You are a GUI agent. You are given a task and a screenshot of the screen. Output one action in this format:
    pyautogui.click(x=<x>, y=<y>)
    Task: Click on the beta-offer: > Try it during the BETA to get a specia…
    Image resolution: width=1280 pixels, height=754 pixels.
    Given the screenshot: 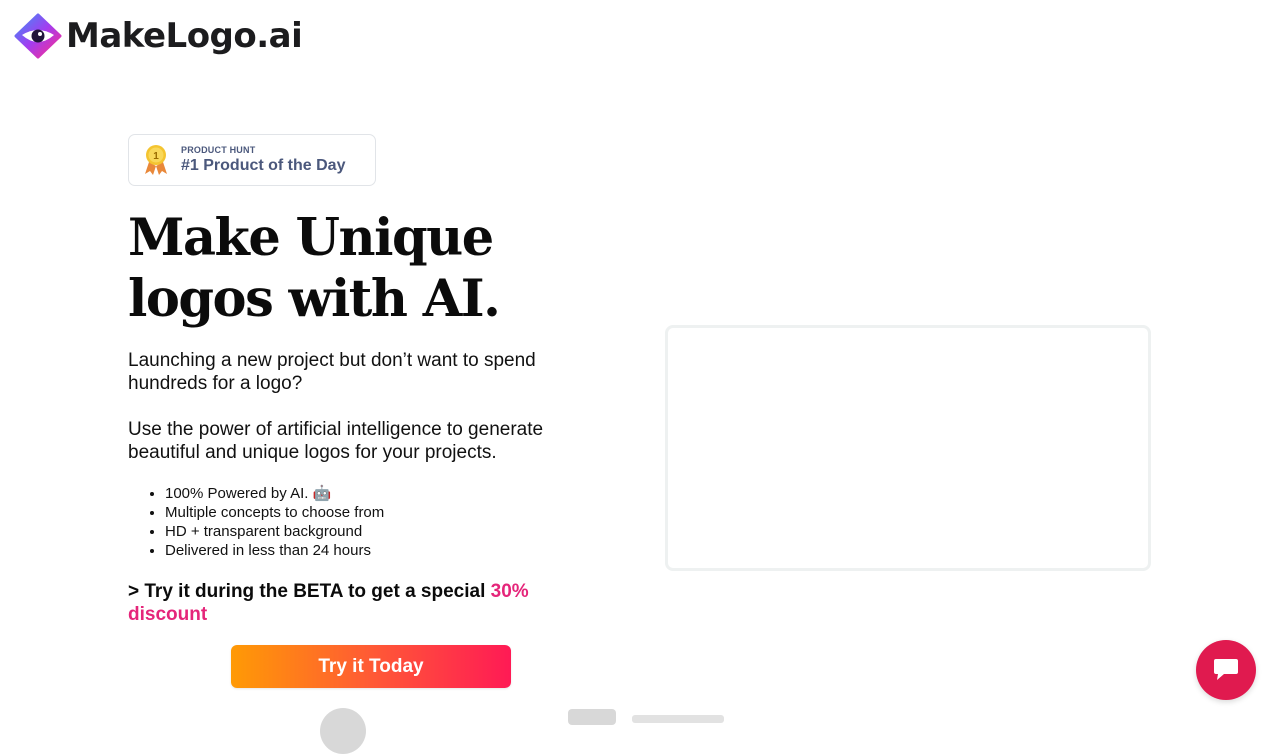 What is the action you would take?
    pyautogui.click(x=348, y=603)
    